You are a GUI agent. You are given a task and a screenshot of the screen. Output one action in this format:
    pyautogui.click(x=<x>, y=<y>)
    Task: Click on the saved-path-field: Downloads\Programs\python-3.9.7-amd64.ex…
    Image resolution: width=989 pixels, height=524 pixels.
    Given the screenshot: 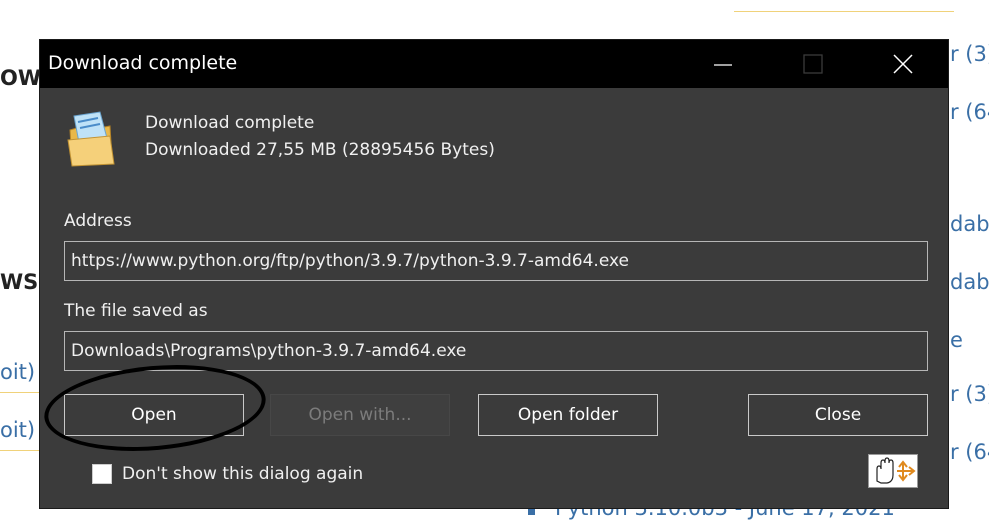 What is the action you would take?
    pyautogui.click(x=496, y=351)
    